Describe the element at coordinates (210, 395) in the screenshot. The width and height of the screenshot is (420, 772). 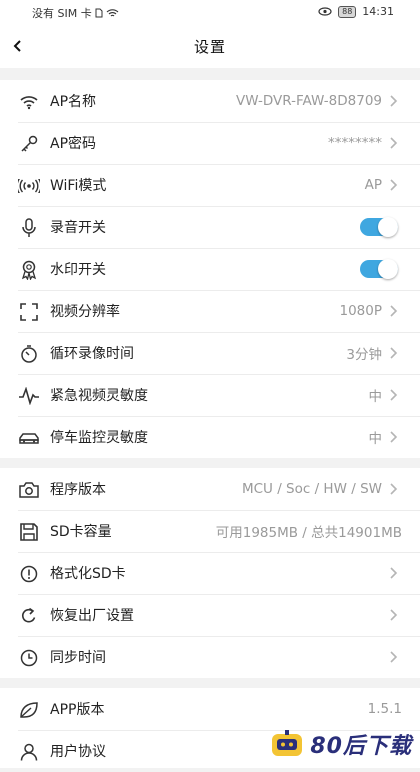
I see `row-emergency-sensitivity: 紧急视频灵敏度 中` at that location.